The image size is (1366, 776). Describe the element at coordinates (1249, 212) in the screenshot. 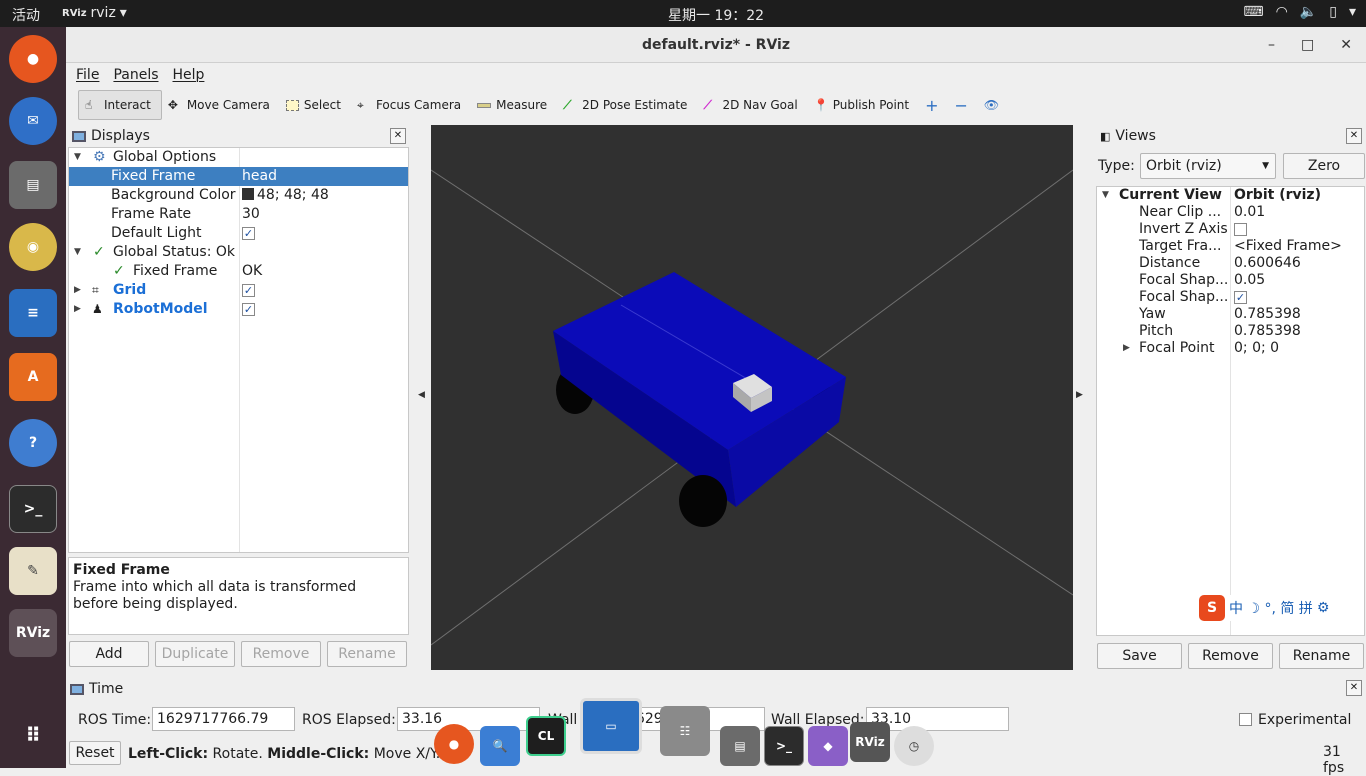

I see `near-clip-value: 0.01` at that location.